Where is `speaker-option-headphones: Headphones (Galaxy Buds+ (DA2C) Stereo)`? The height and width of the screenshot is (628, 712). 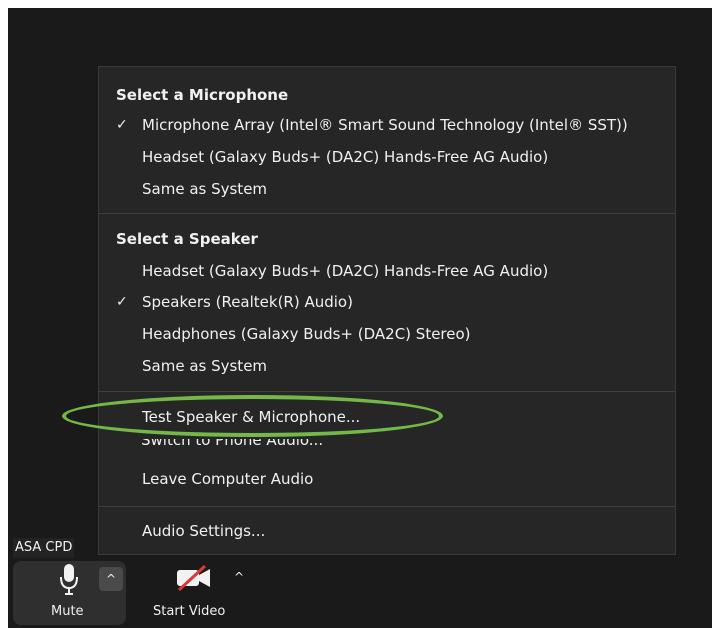 speaker-option-headphones: Headphones (Galaxy Buds+ (DA2C) Stereo) is located at coordinates (391, 334).